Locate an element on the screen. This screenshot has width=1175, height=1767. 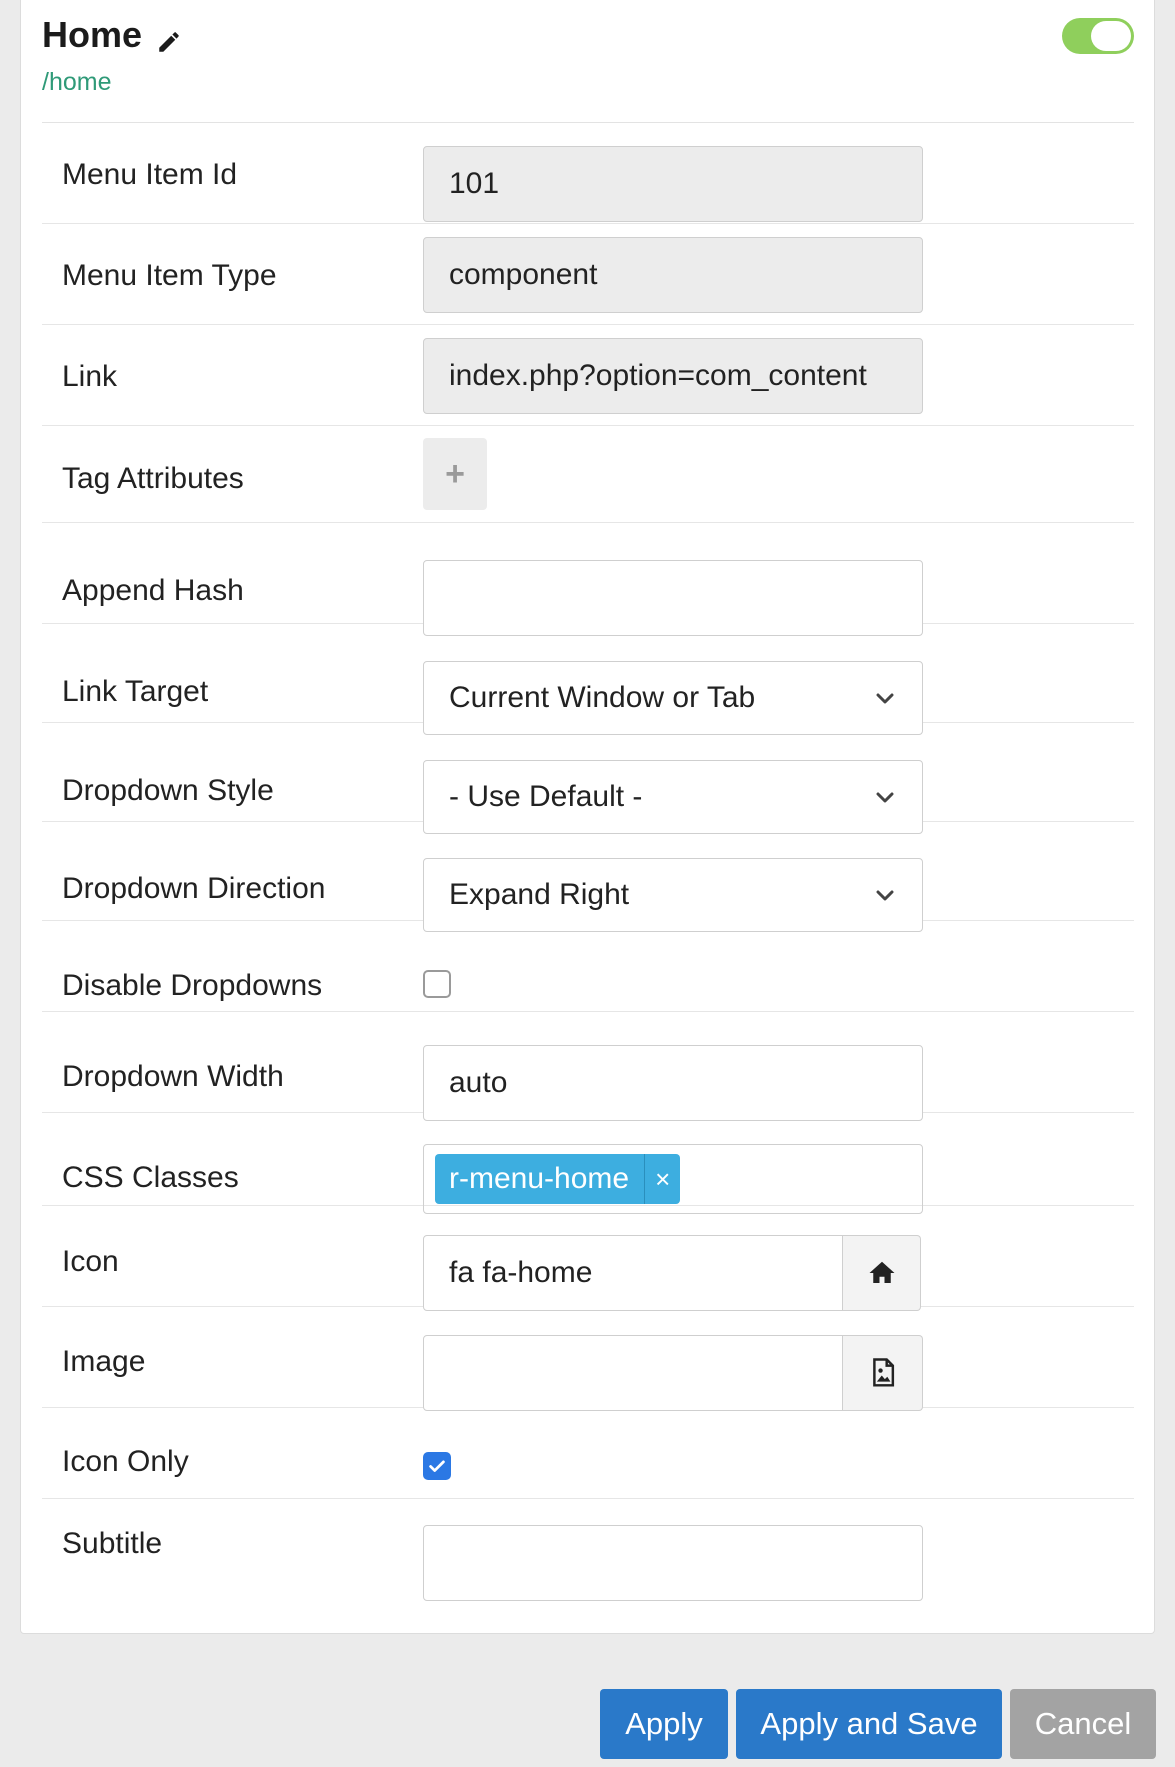
panel-header: Home /home is located at coordinates (588, 61).